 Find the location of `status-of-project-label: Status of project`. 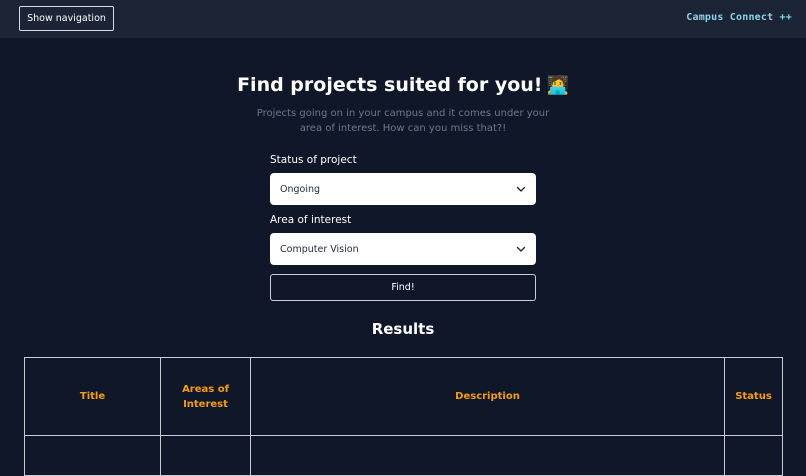

status-of-project-label: Status of project is located at coordinates (313, 160).